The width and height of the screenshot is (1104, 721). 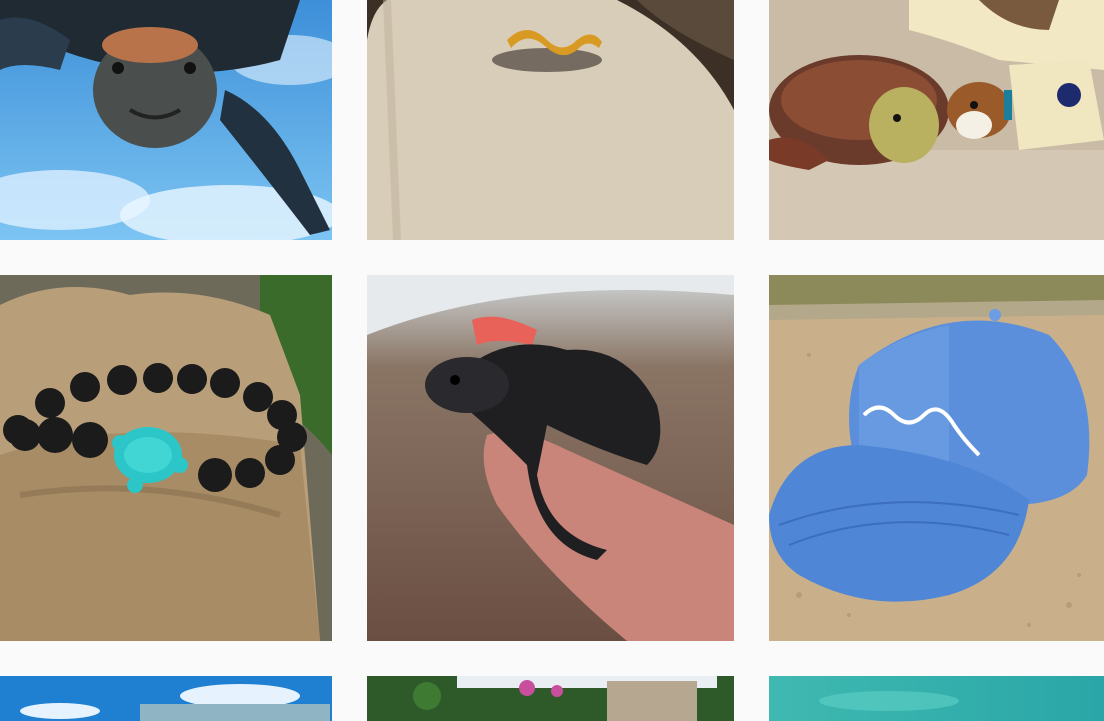 I want to click on sea-turtle-image, so click(x=166, y=120).